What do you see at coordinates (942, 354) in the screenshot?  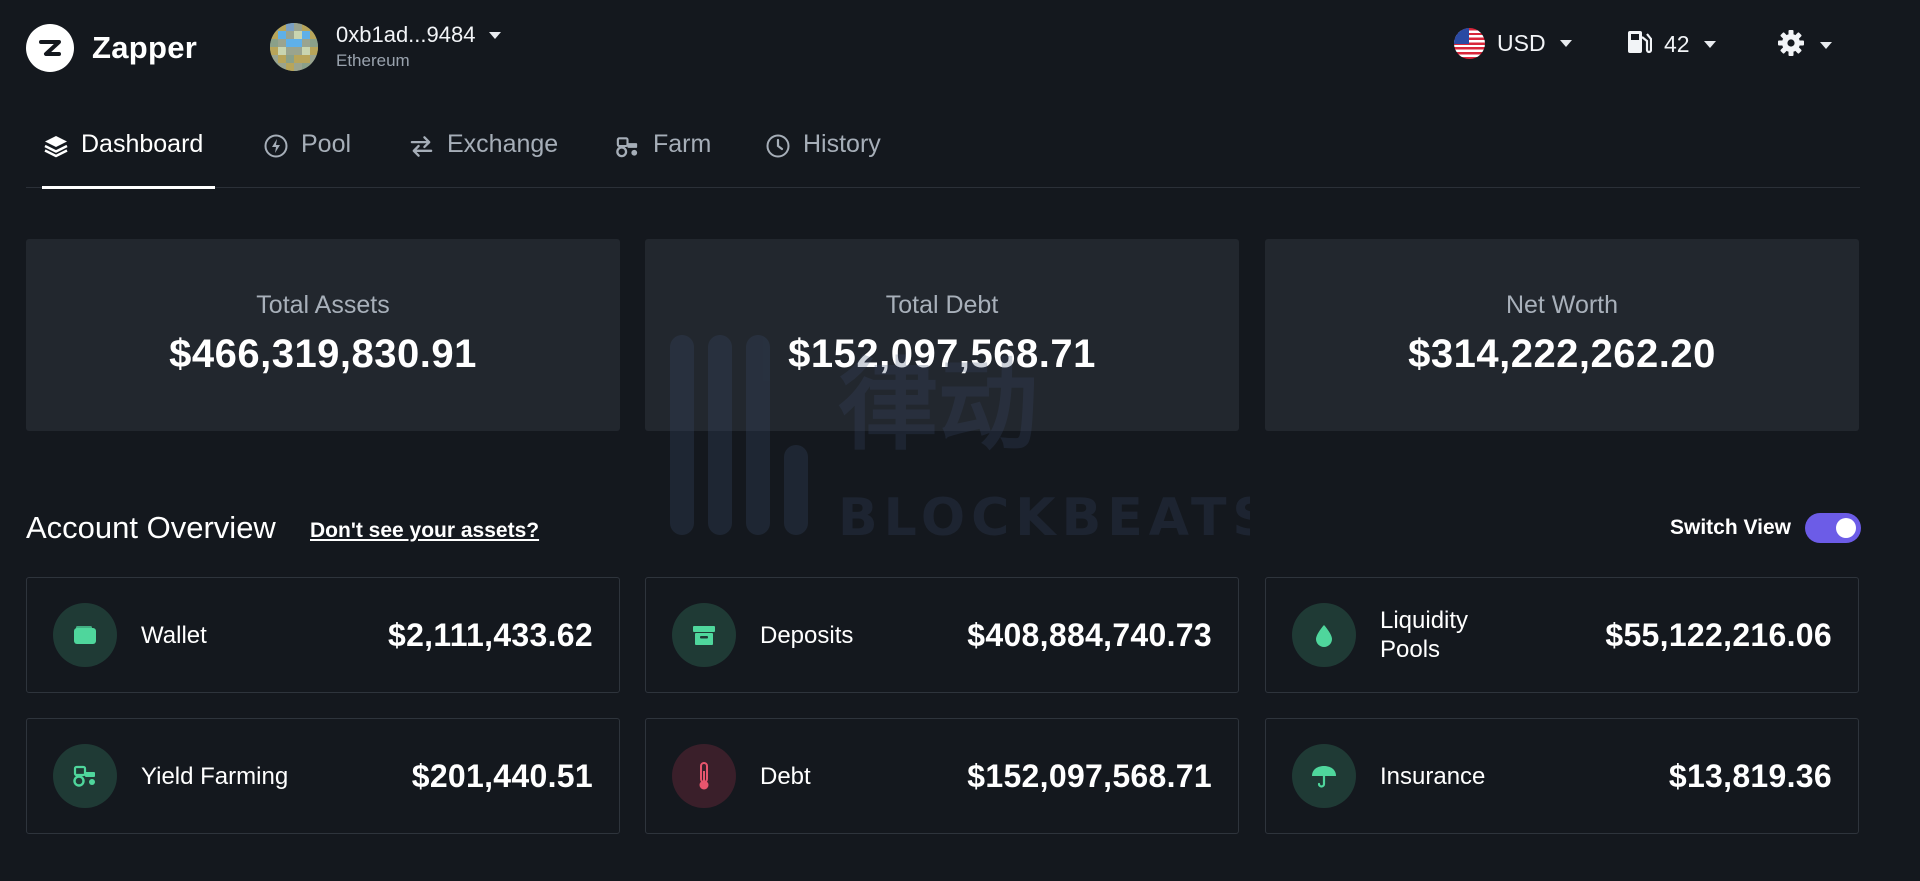 I see `summary-value: $152,097,568.71` at bounding box center [942, 354].